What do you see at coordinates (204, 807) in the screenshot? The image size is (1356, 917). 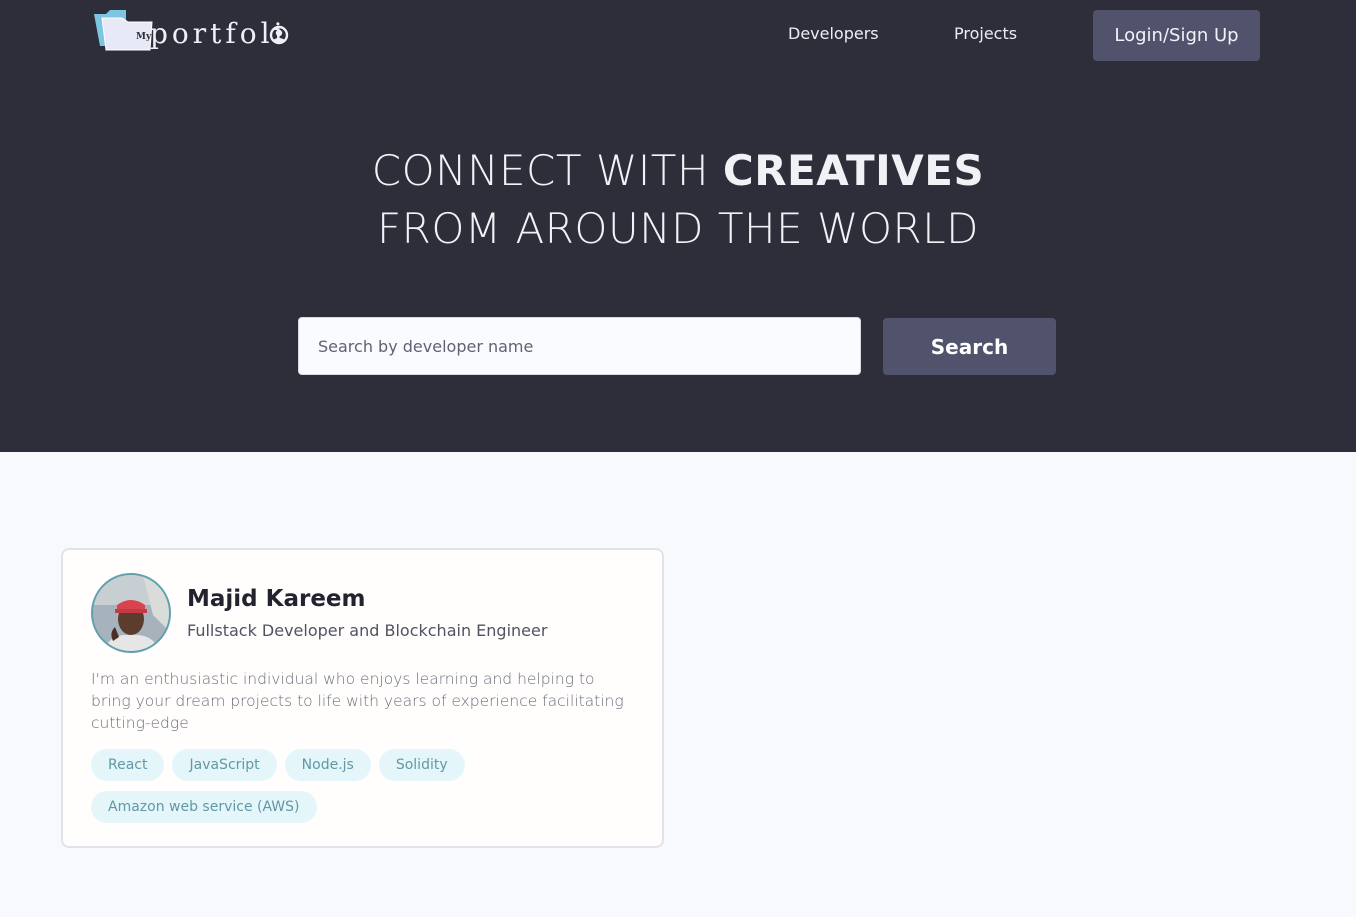 I see `skill-tag: Amazon web service (AWS)` at bounding box center [204, 807].